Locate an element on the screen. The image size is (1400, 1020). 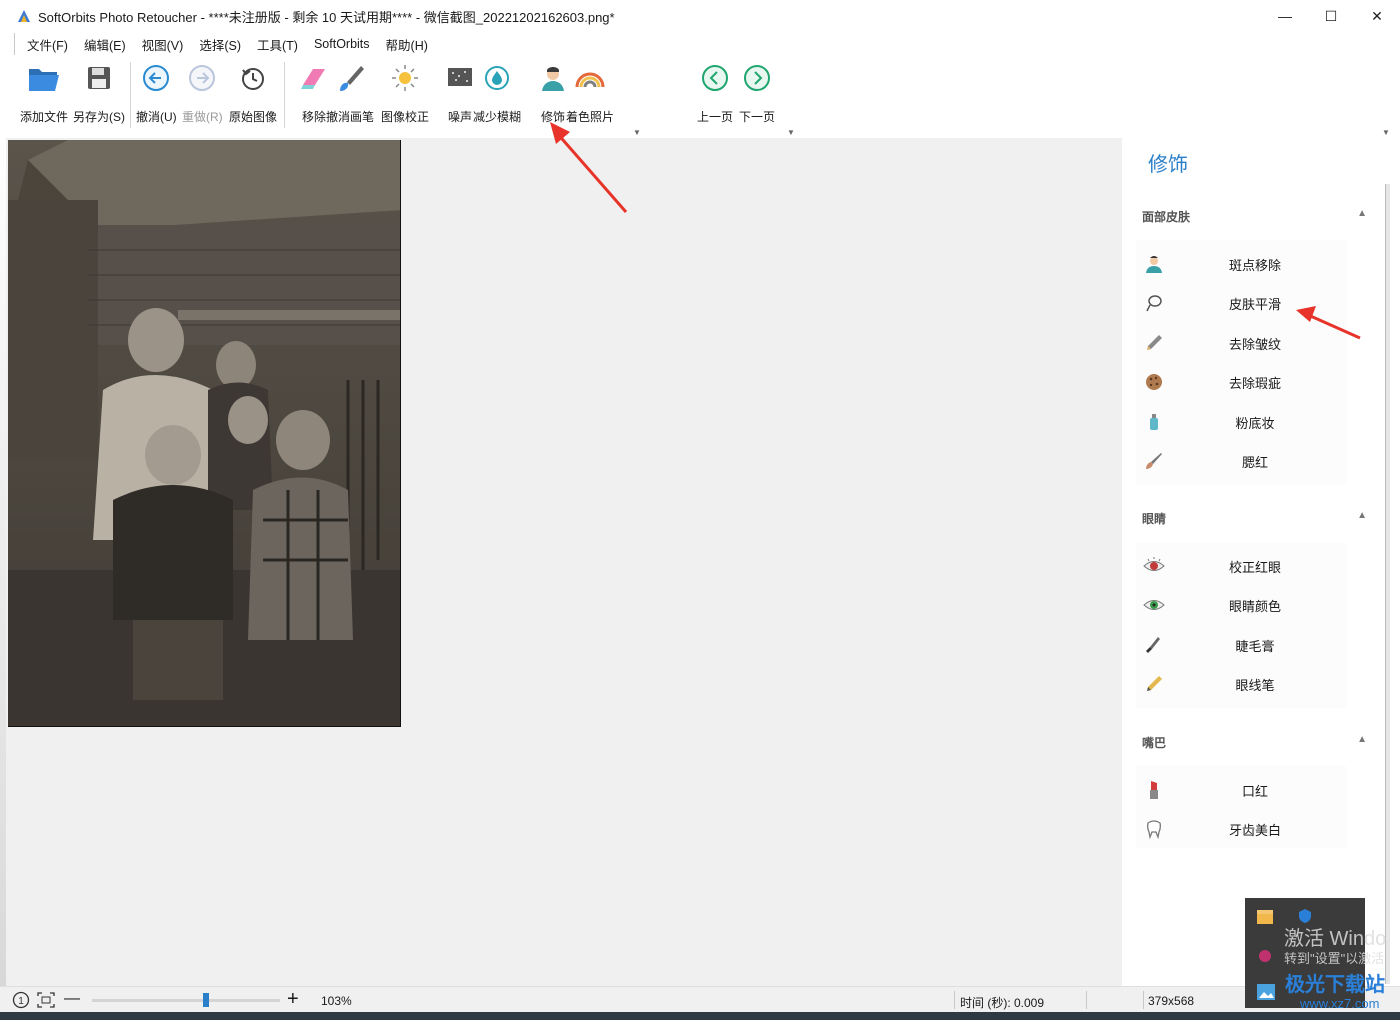
restore-clock-icon is located at coordinates (253, 79).